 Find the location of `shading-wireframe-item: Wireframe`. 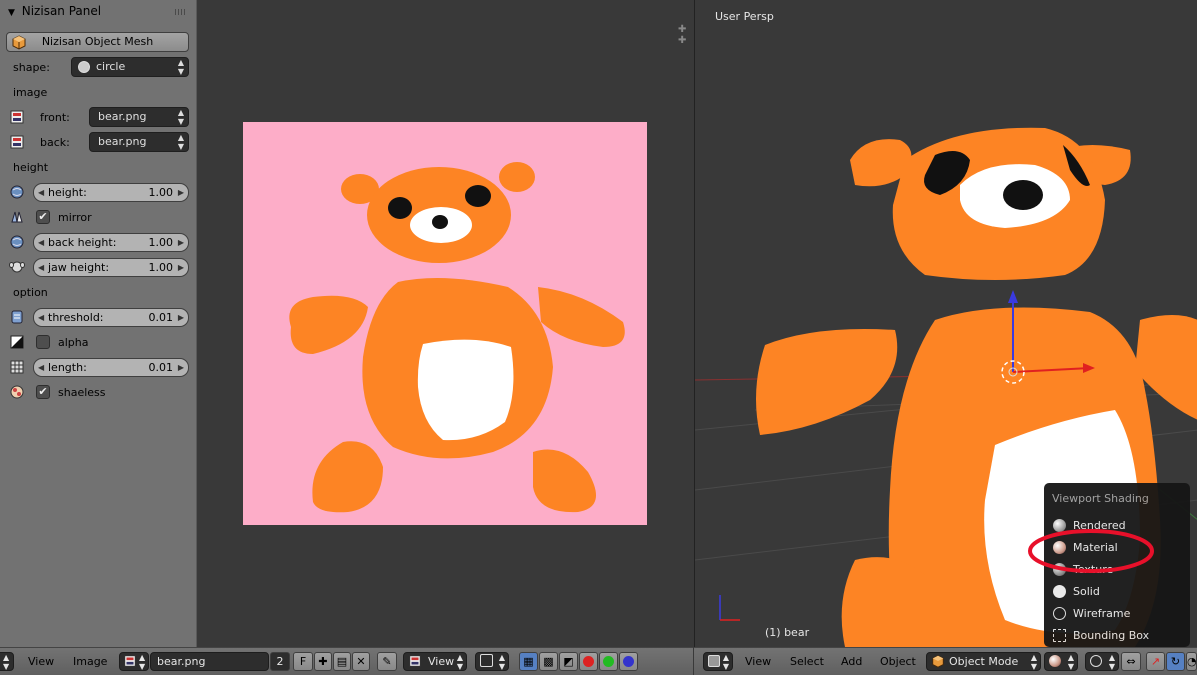

shading-wireframe-item: Wireframe is located at coordinates (1120, 614).